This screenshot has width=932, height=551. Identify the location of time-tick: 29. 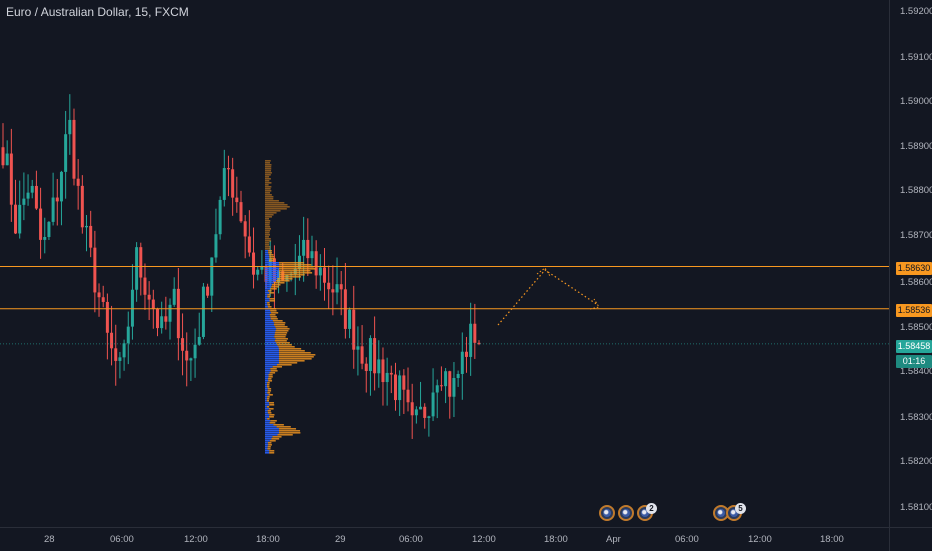
(340, 539).